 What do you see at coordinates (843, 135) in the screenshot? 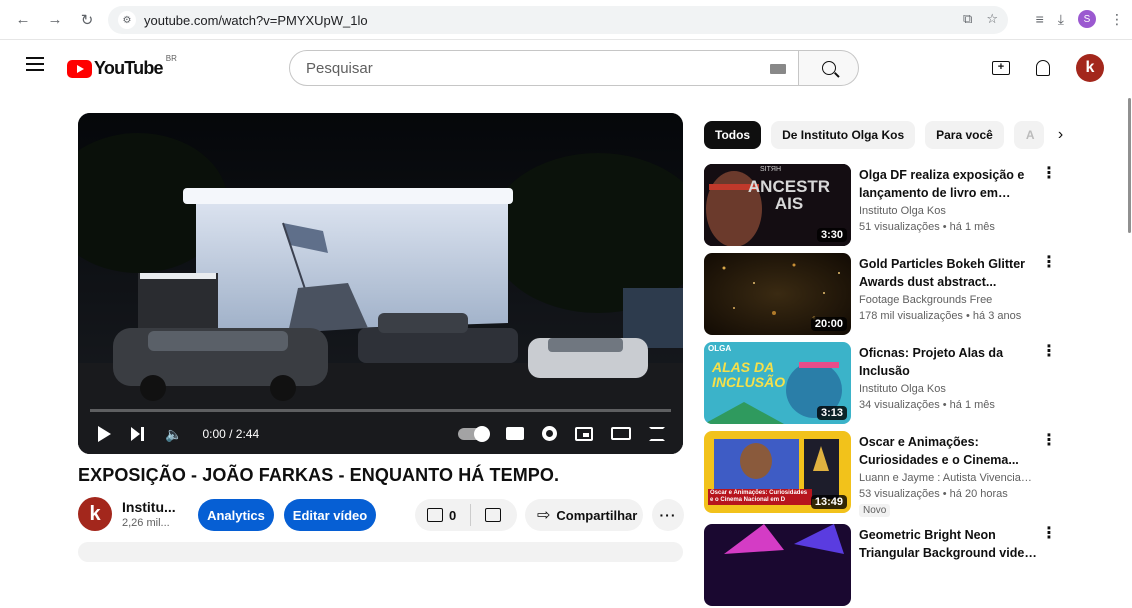
I see `chip-de-instituto-olga-kos: De Instituto Olga Kos` at bounding box center [843, 135].